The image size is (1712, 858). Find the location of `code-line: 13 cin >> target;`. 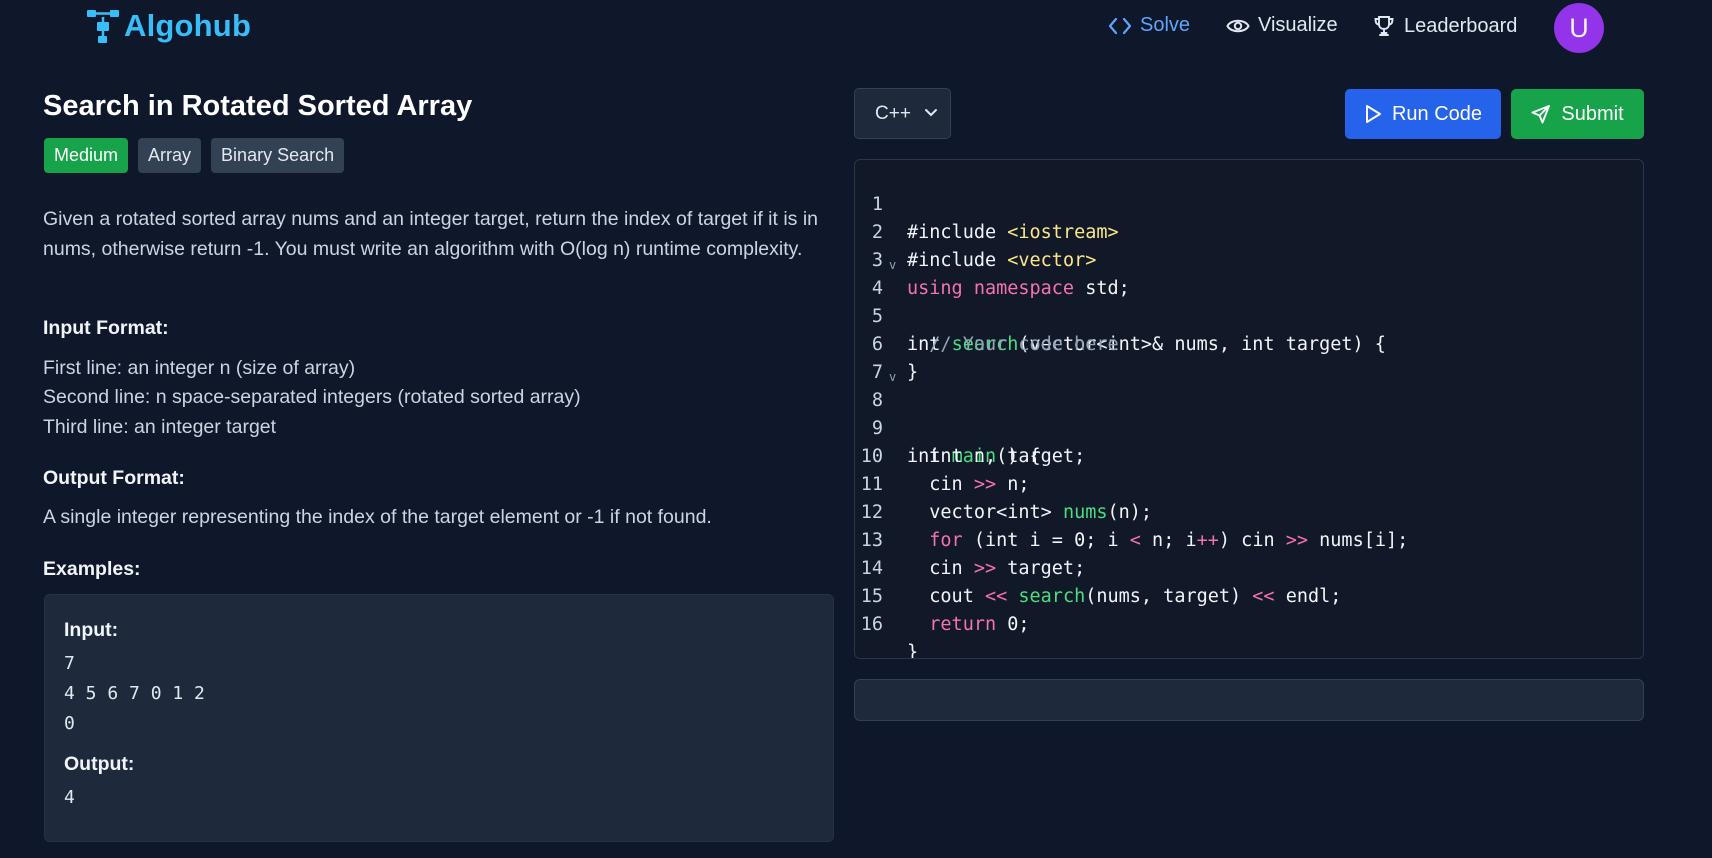

code-line: 13 cin >> target; is located at coordinates (1249, 539).